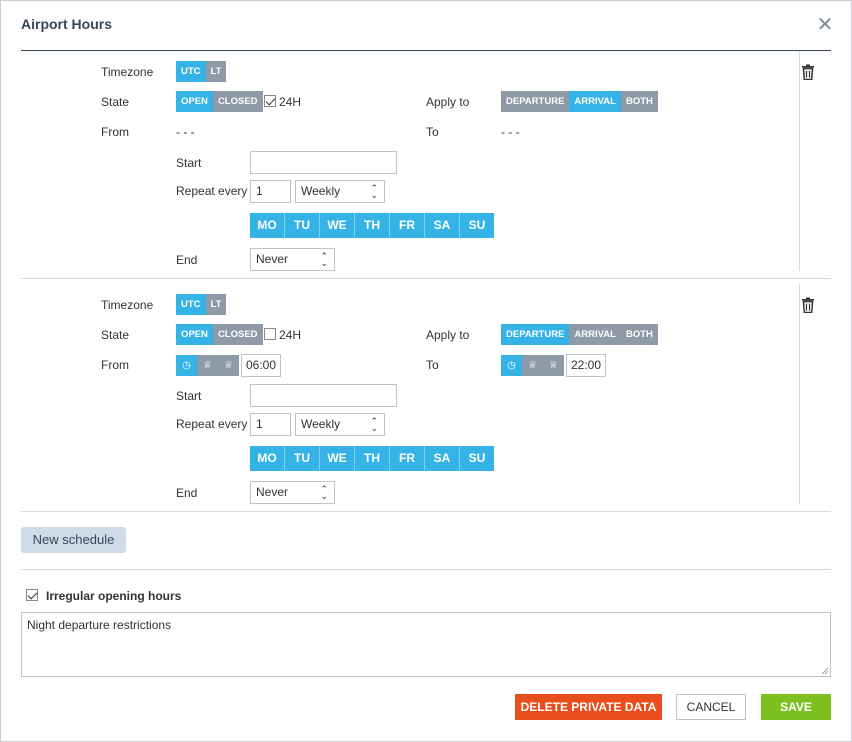 The width and height of the screenshot is (852, 742). I want to click on irregular-notes-textarea: Night departure restrictions, so click(426, 644).